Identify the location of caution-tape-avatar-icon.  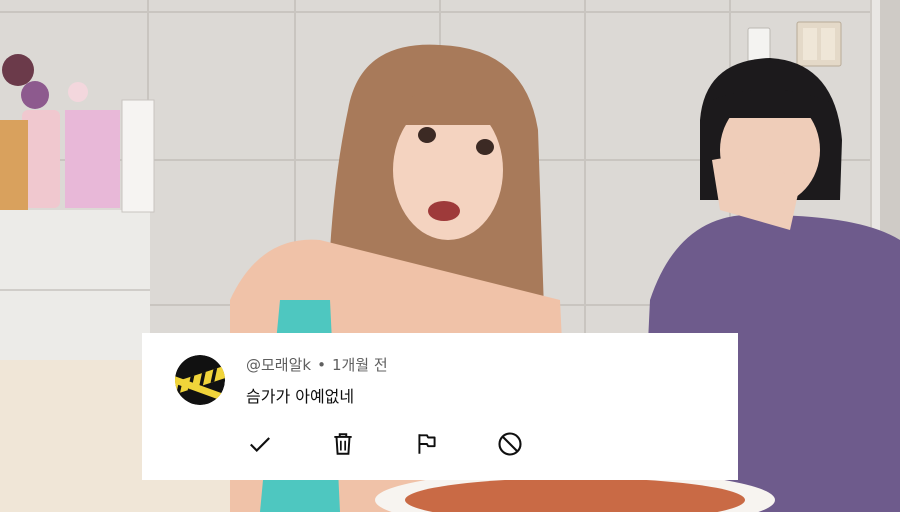
(200, 380).